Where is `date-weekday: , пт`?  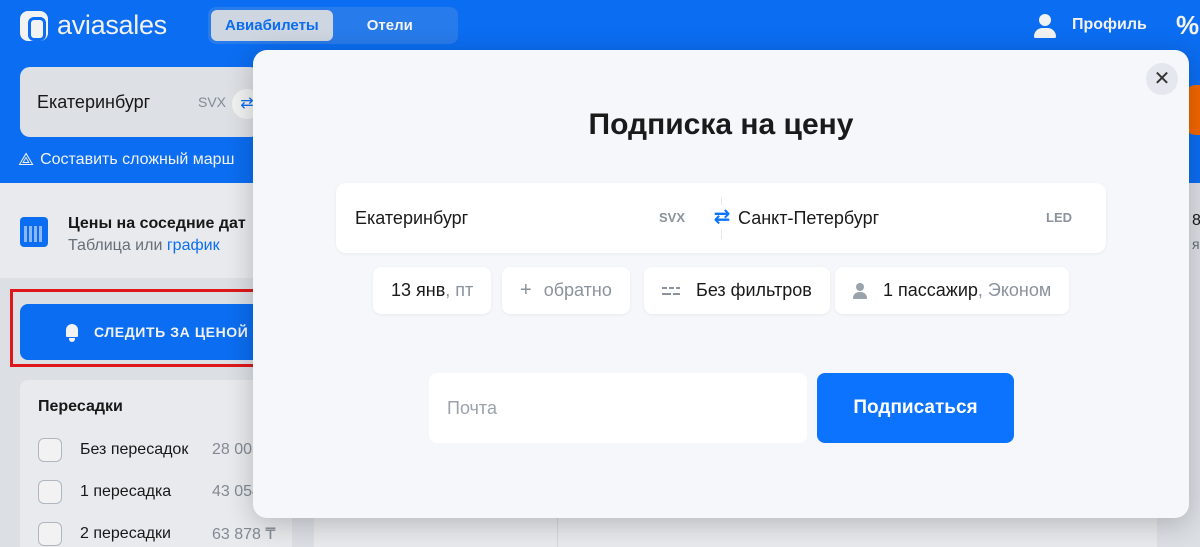 date-weekday: , пт is located at coordinates (459, 290).